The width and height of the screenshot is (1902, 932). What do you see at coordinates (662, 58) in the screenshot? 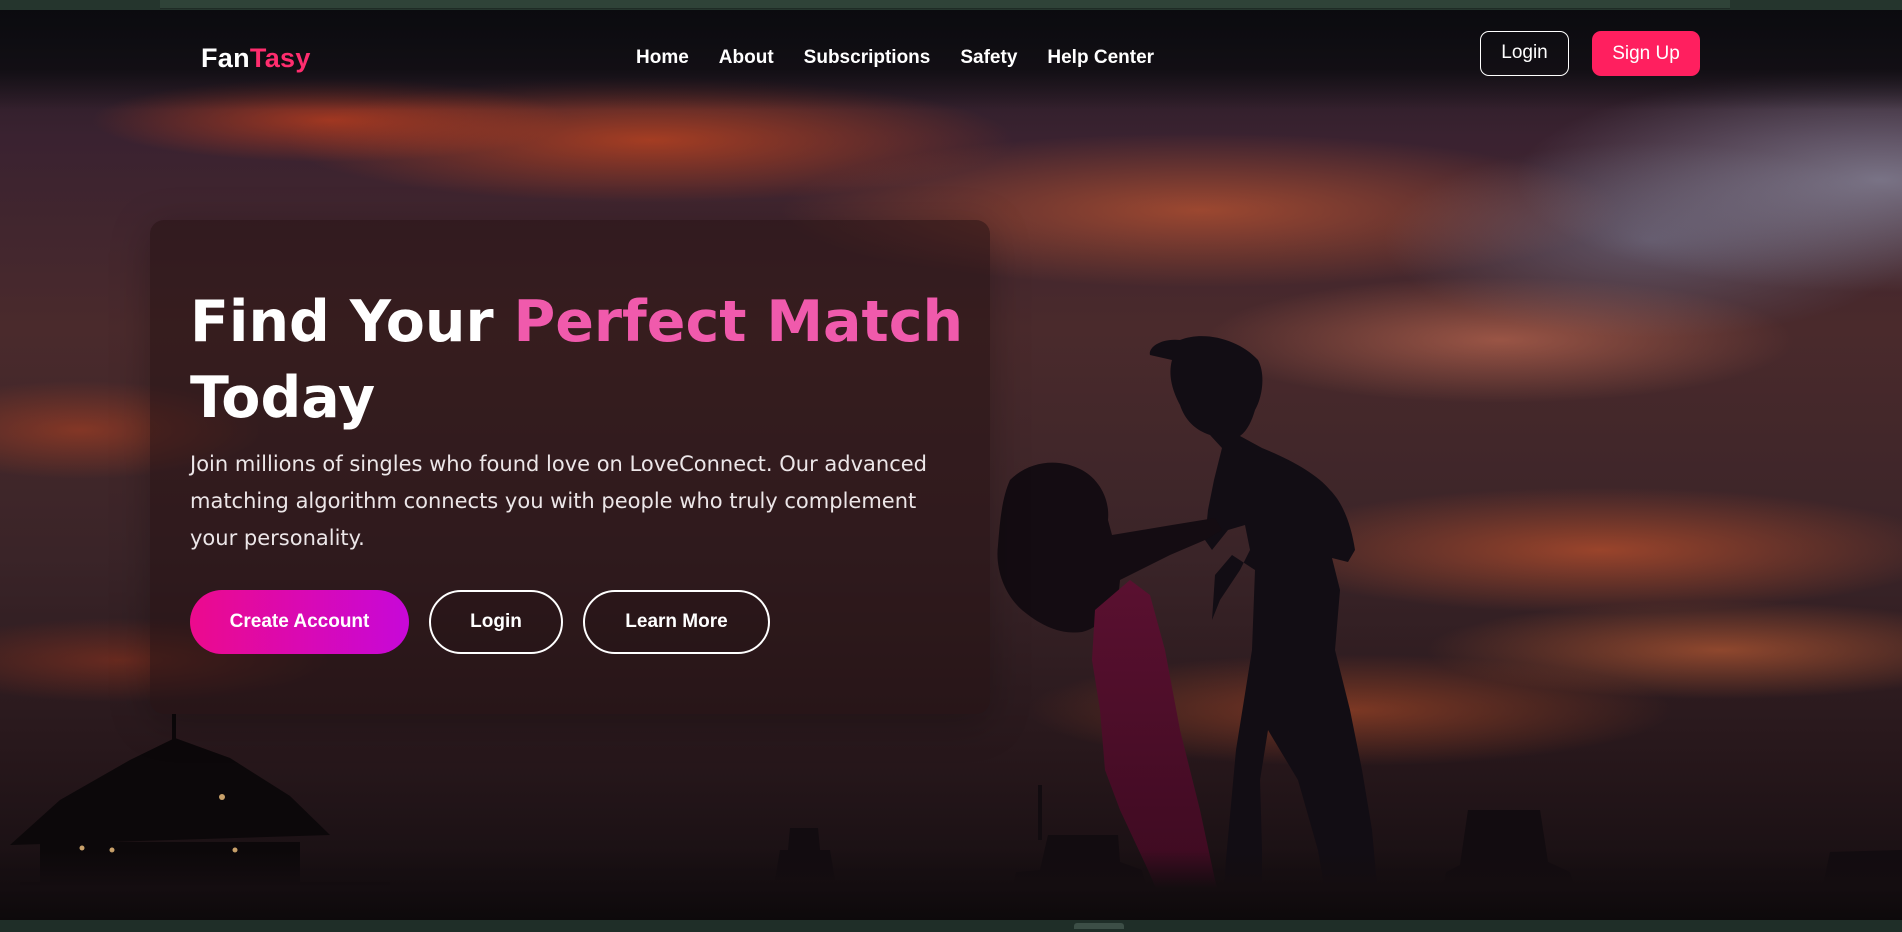
I see `nav-link-home: Home` at bounding box center [662, 58].